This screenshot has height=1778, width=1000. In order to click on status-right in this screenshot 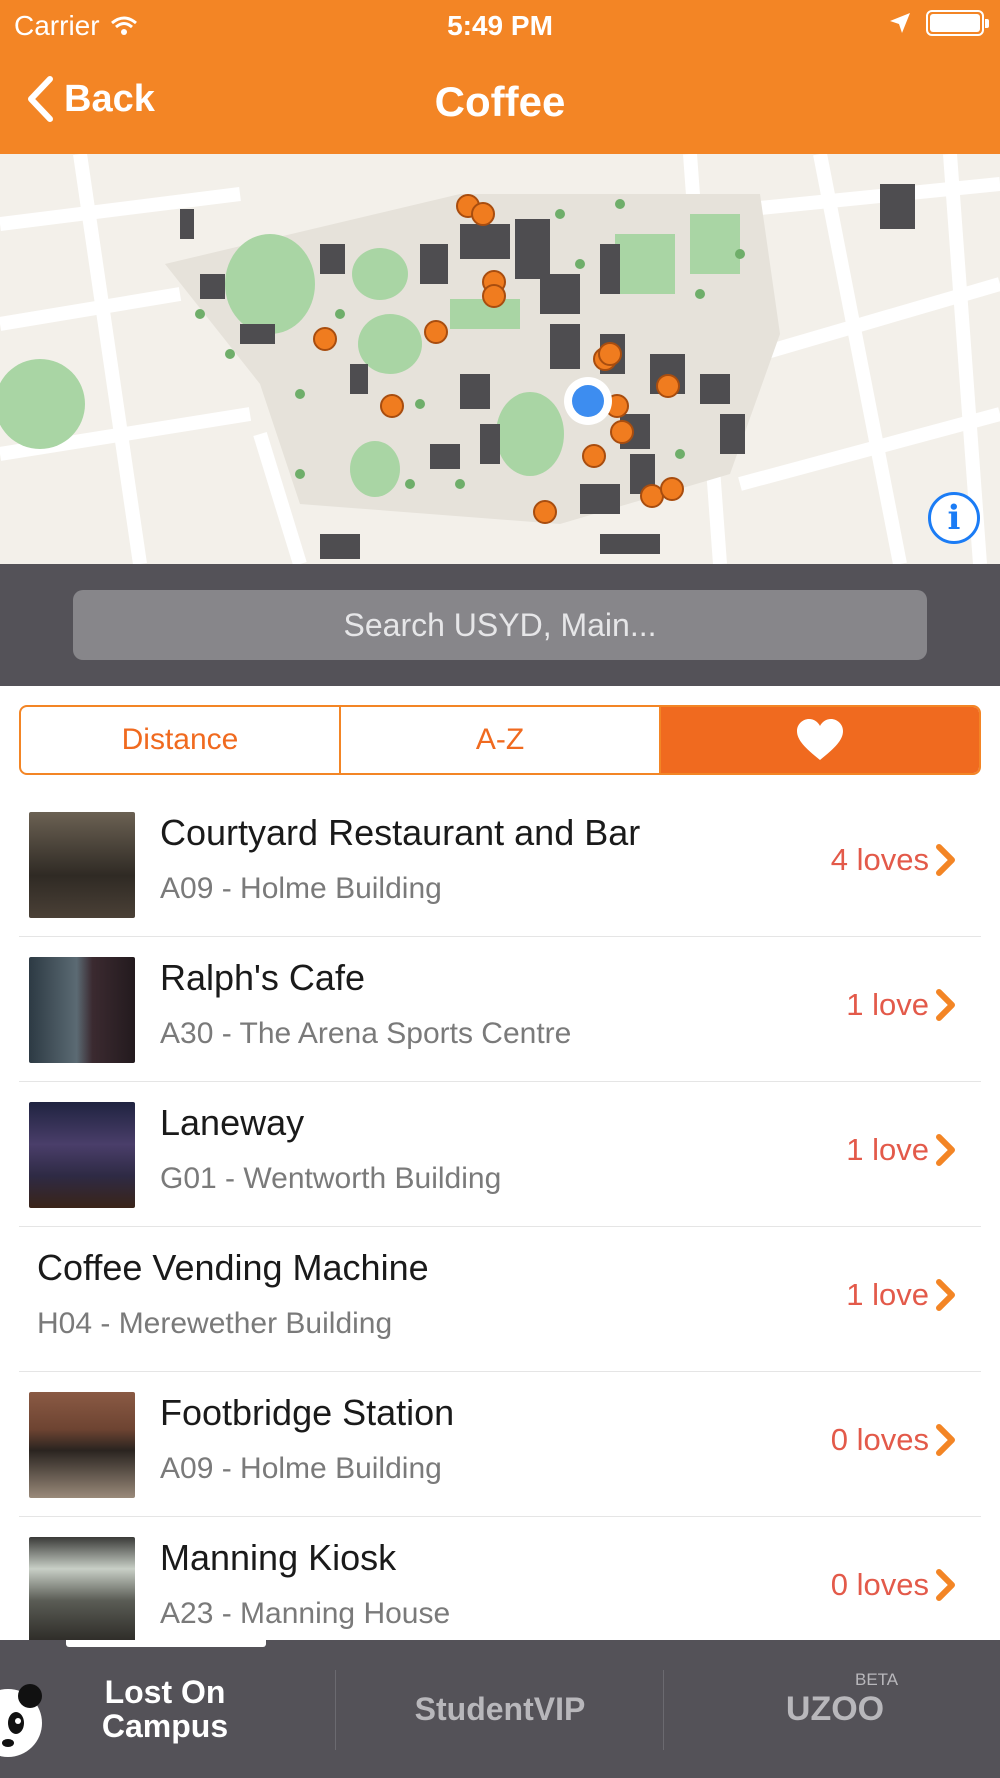, I will do `click(938, 23)`.